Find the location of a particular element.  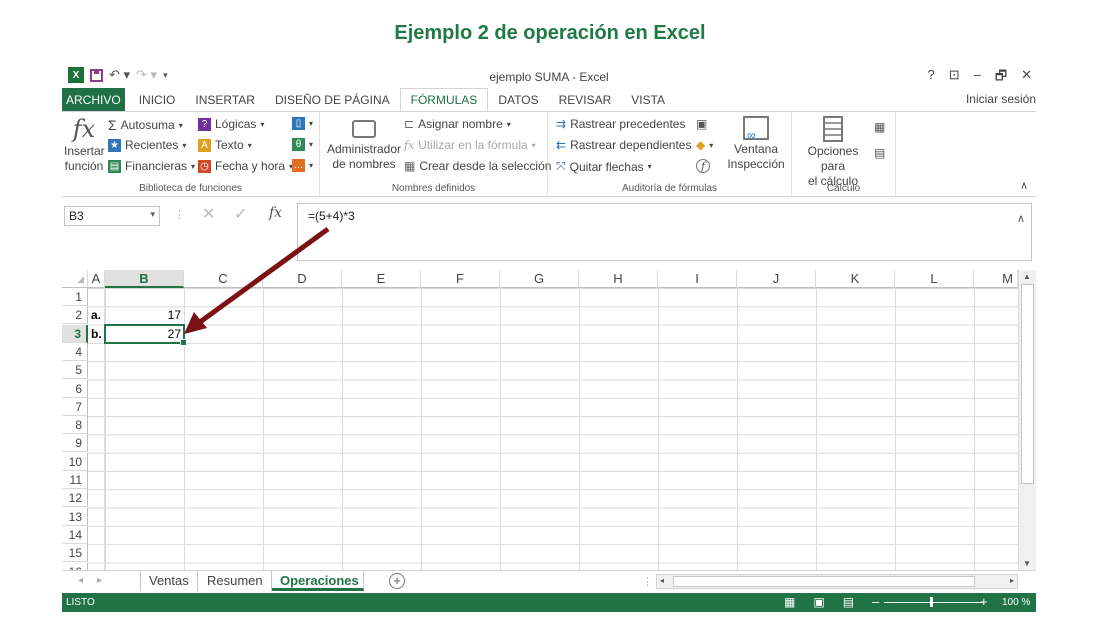

row-header: 4 is located at coordinates (75, 351).